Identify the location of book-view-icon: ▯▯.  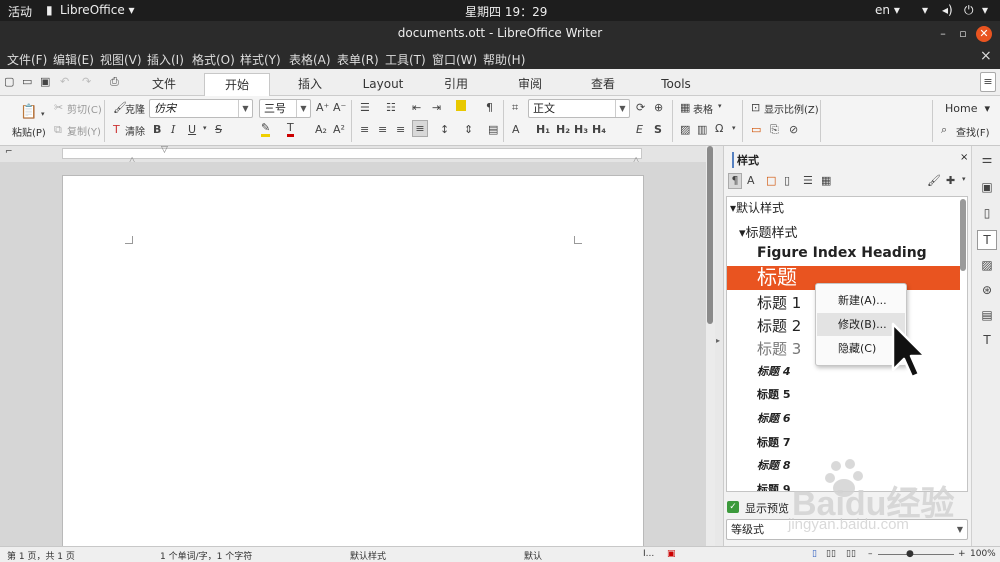
(851, 554).